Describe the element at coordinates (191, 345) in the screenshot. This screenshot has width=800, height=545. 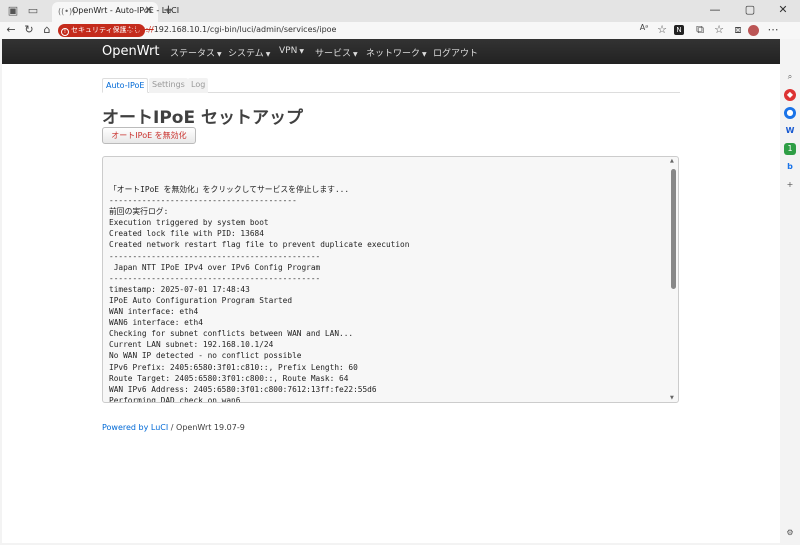
I see `log-line: Current LAN subnet: 192.168.10.1/24` at that location.